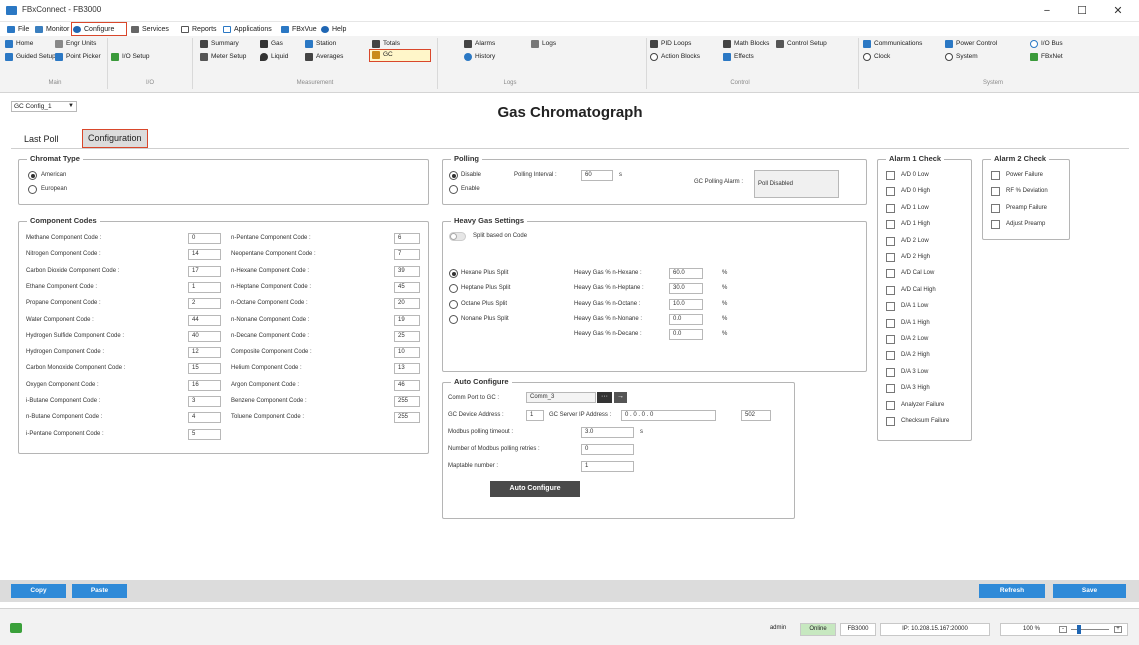  Describe the element at coordinates (801, 44) in the screenshot. I see `control-setup-button: Control Setup` at that location.